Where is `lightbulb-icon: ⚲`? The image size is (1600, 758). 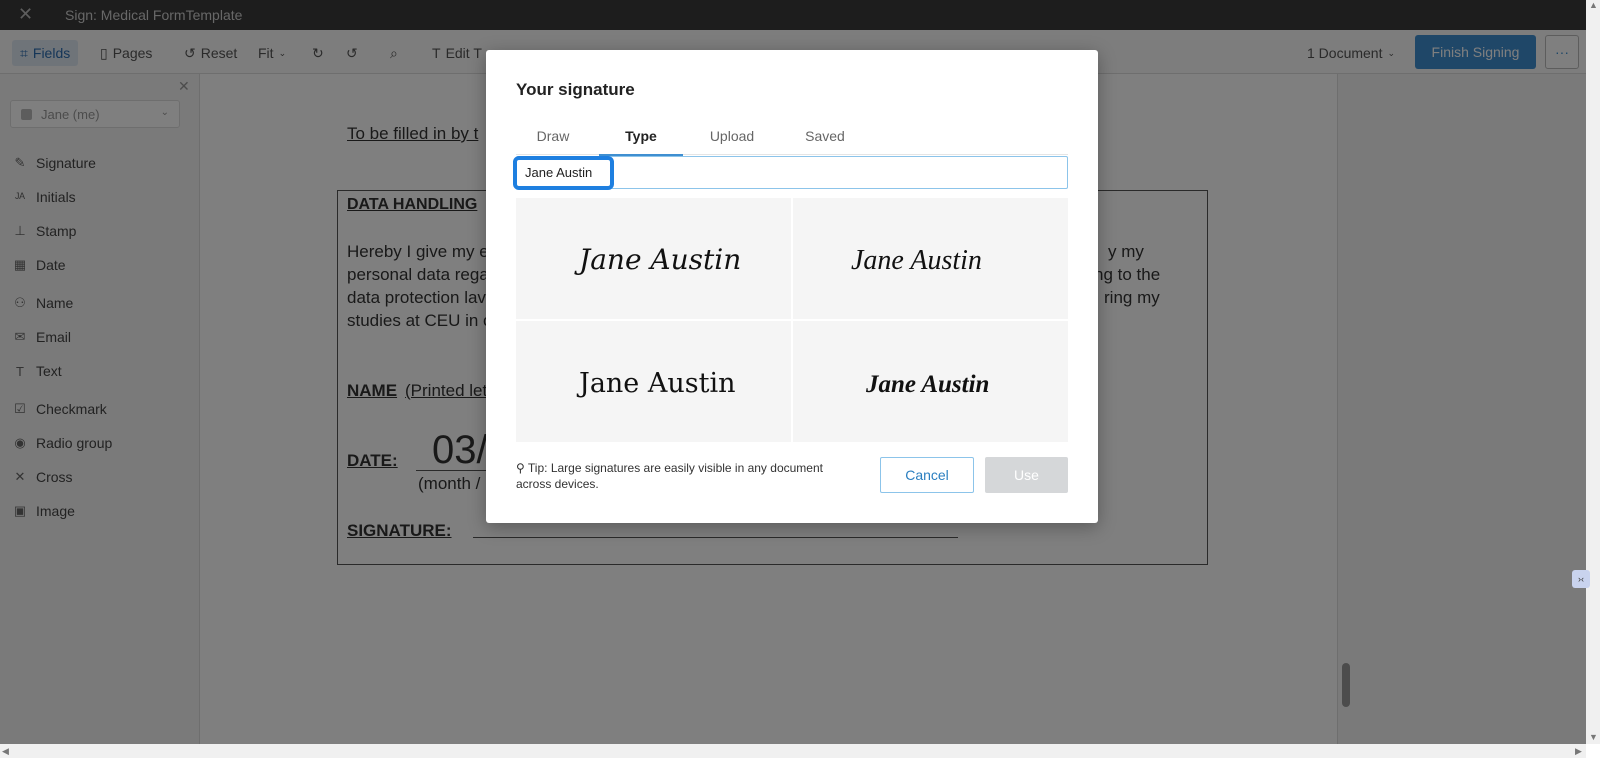 lightbulb-icon: ⚲ is located at coordinates (520, 468).